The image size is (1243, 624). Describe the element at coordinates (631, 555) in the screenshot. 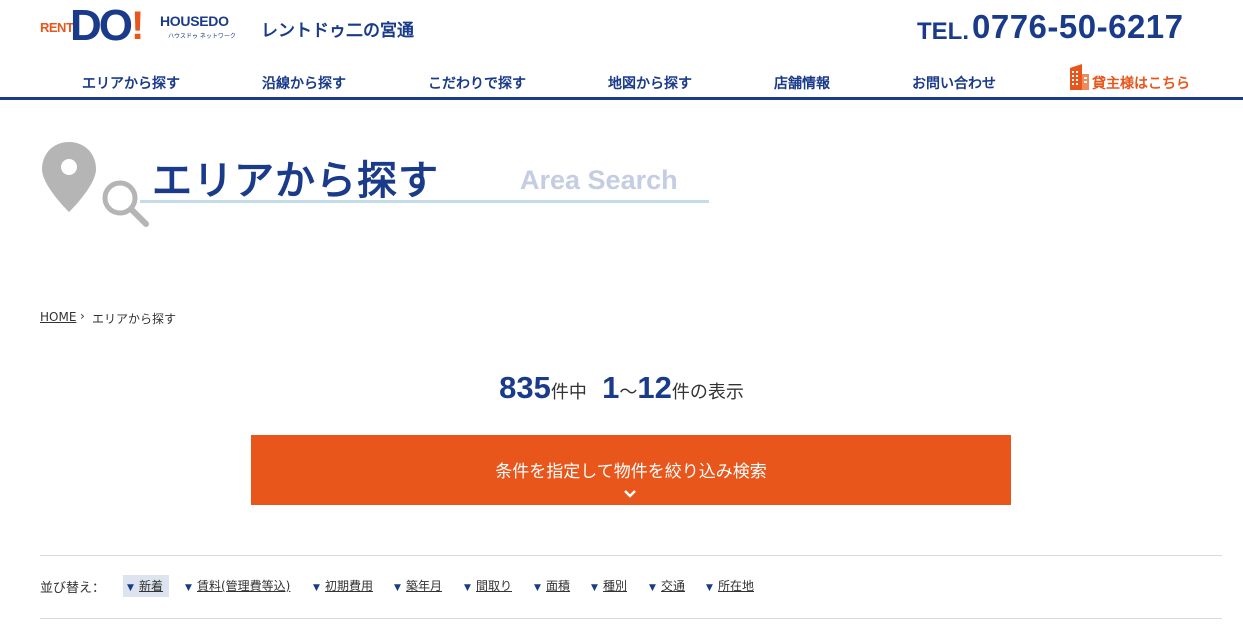

I see `sort-divider-top` at that location.